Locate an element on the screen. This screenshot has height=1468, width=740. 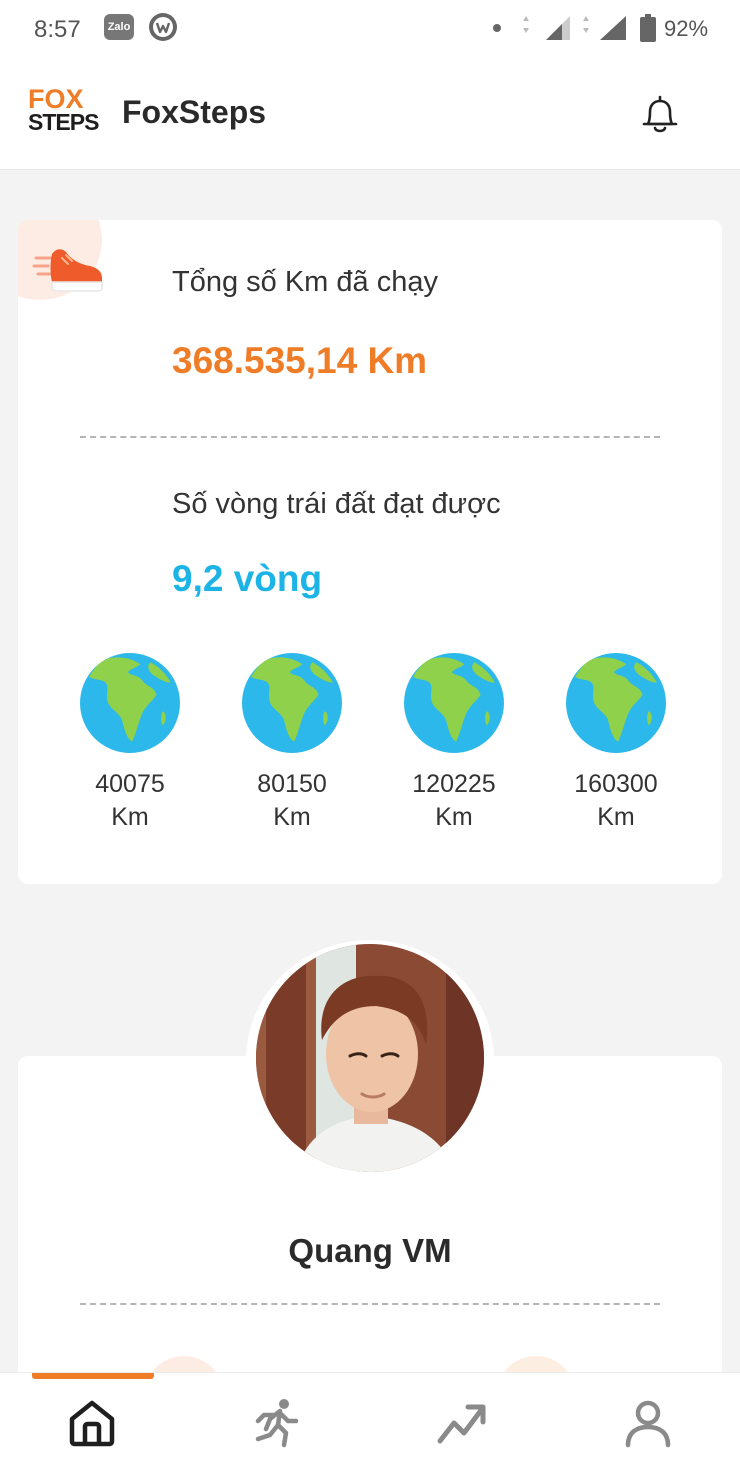
status-time: 8:57 is located at coordinates (57, 29).